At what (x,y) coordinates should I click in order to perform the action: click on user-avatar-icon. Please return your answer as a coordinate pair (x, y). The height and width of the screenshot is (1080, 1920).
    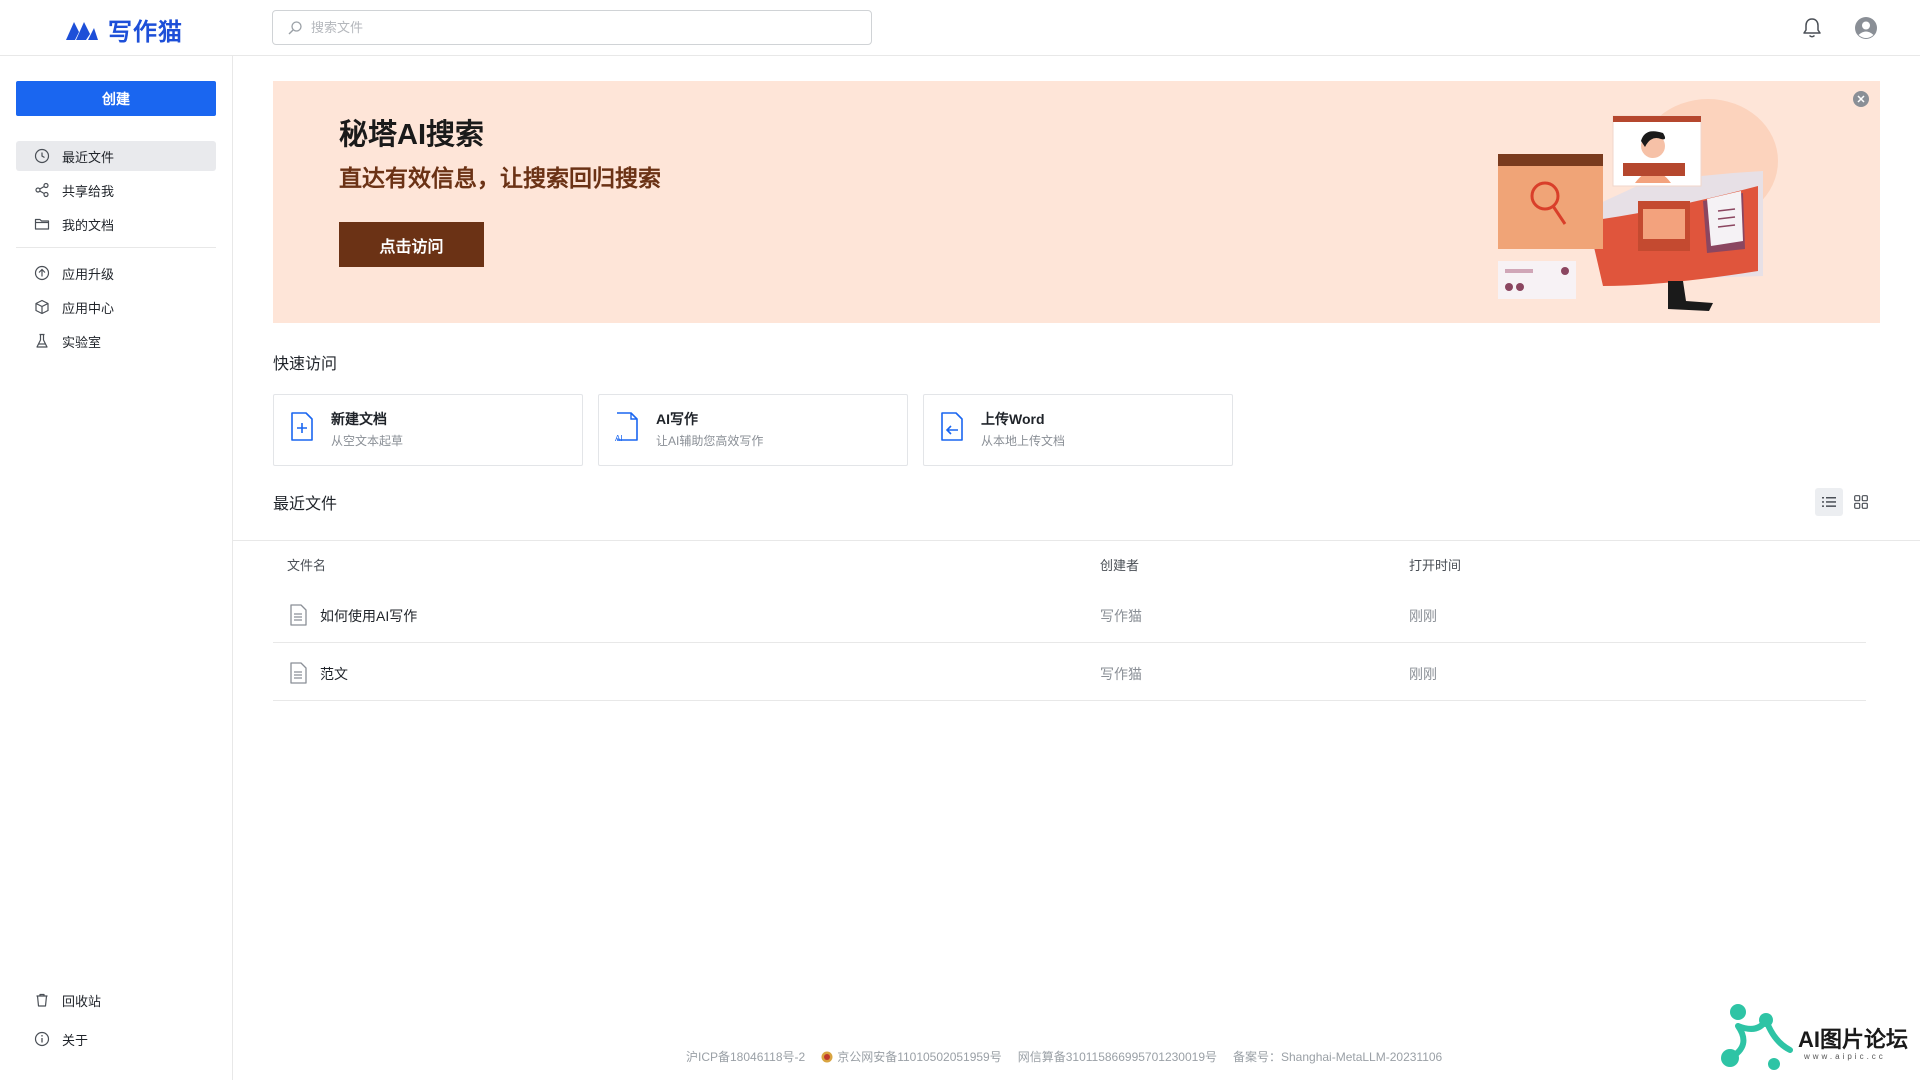
    Looking at the image, I should click on (1866, 28).